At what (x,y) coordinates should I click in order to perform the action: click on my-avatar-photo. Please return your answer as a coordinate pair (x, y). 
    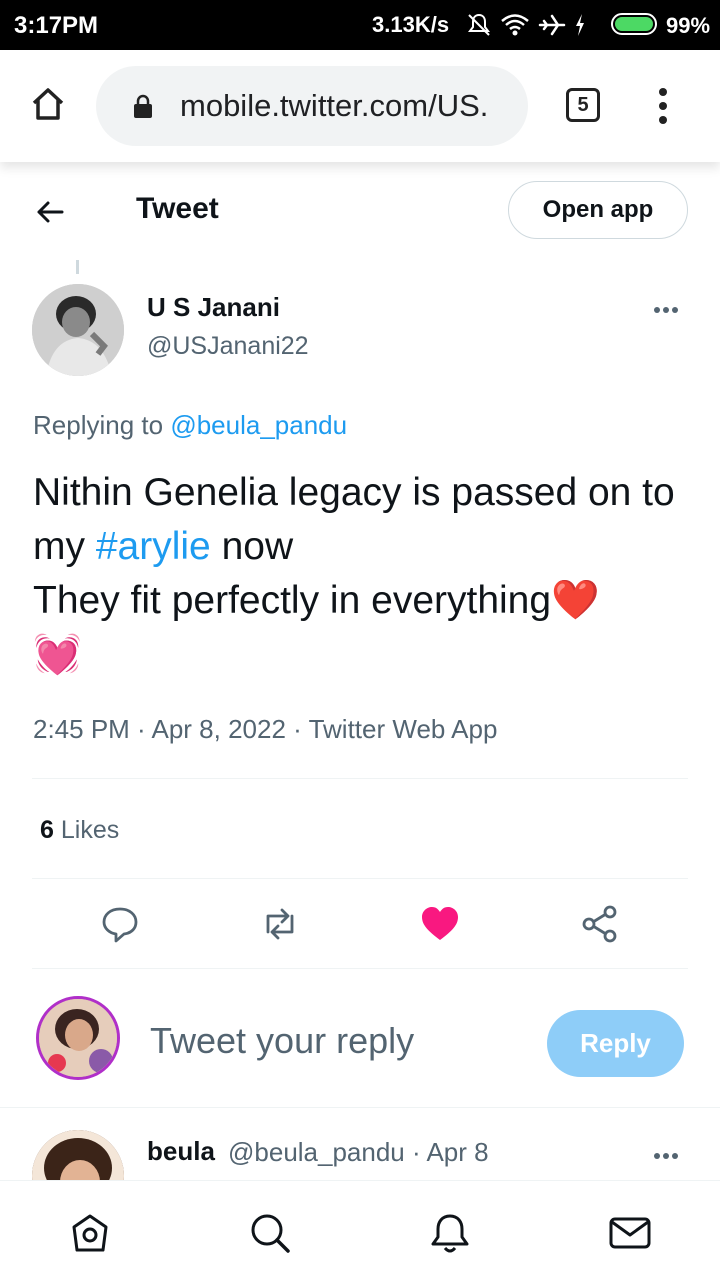
    Looking at the image, I should click on (78, 1038).